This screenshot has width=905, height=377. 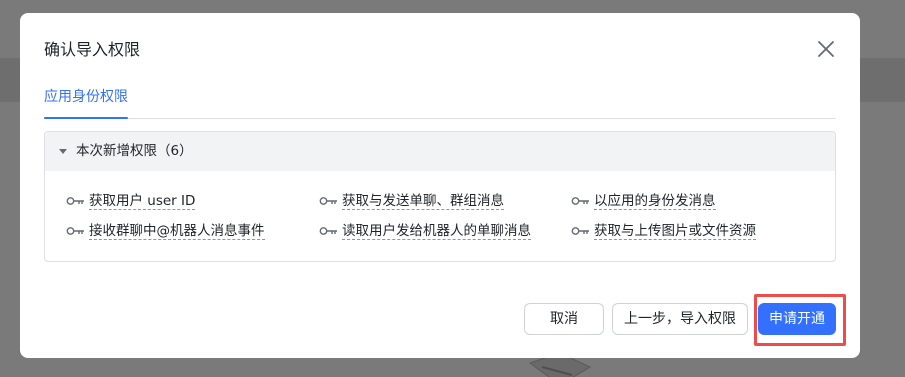 What do you see at coordinates (86, 118) in the screenshot?
I see `active-tab-indicator` at bounding box center [86, 118].